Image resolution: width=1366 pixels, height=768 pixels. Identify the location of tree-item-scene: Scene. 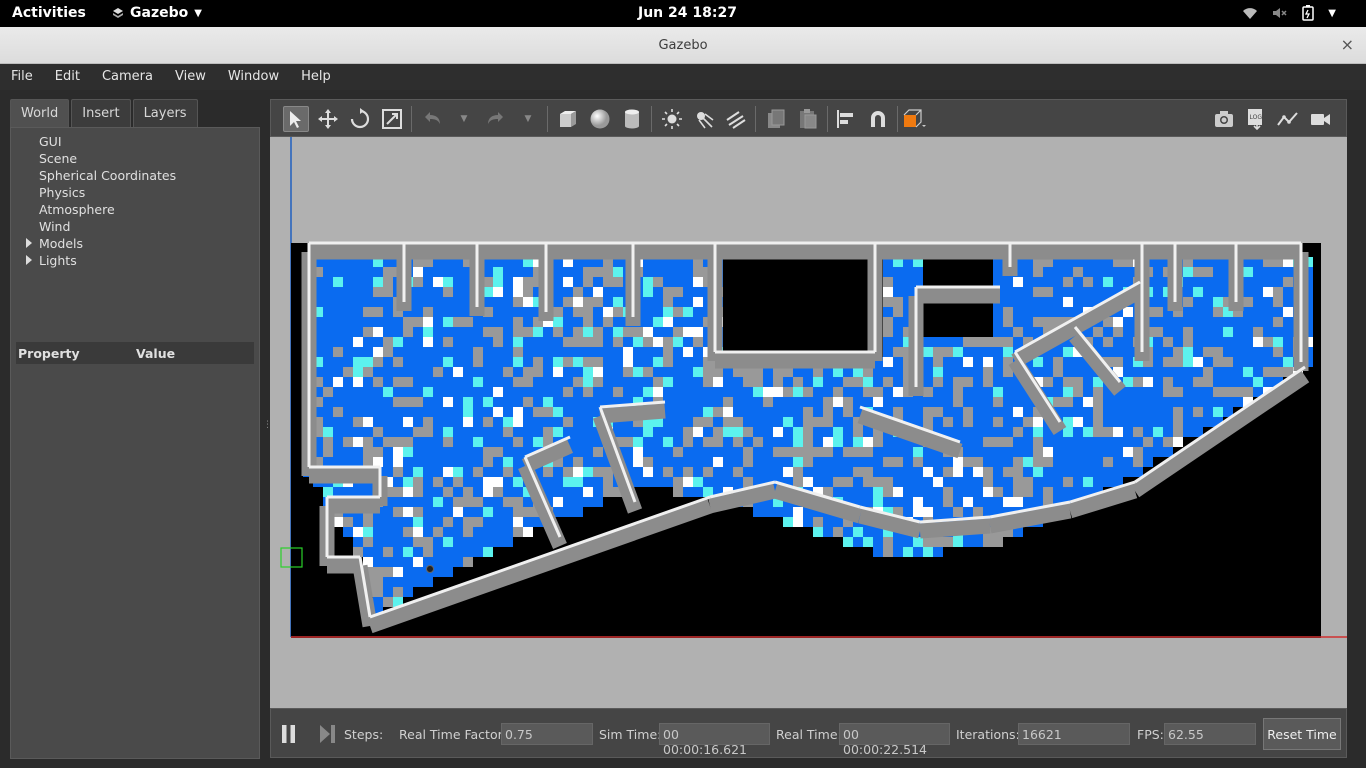
(135, 159).